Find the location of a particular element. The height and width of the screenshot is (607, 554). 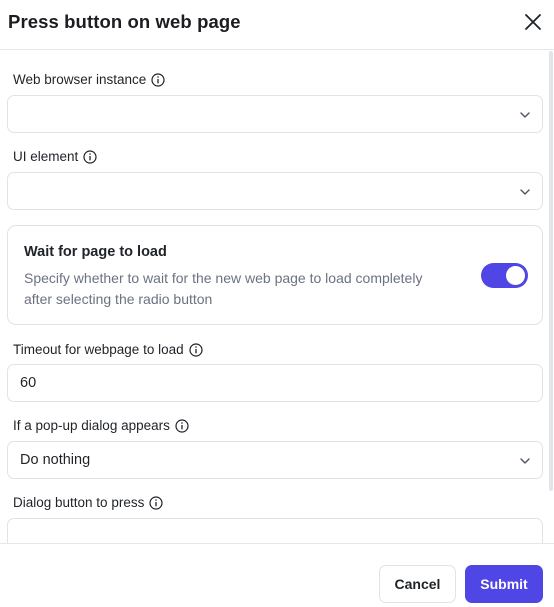

ui-element-label-text: UI element is located at coordinates (46, 156).